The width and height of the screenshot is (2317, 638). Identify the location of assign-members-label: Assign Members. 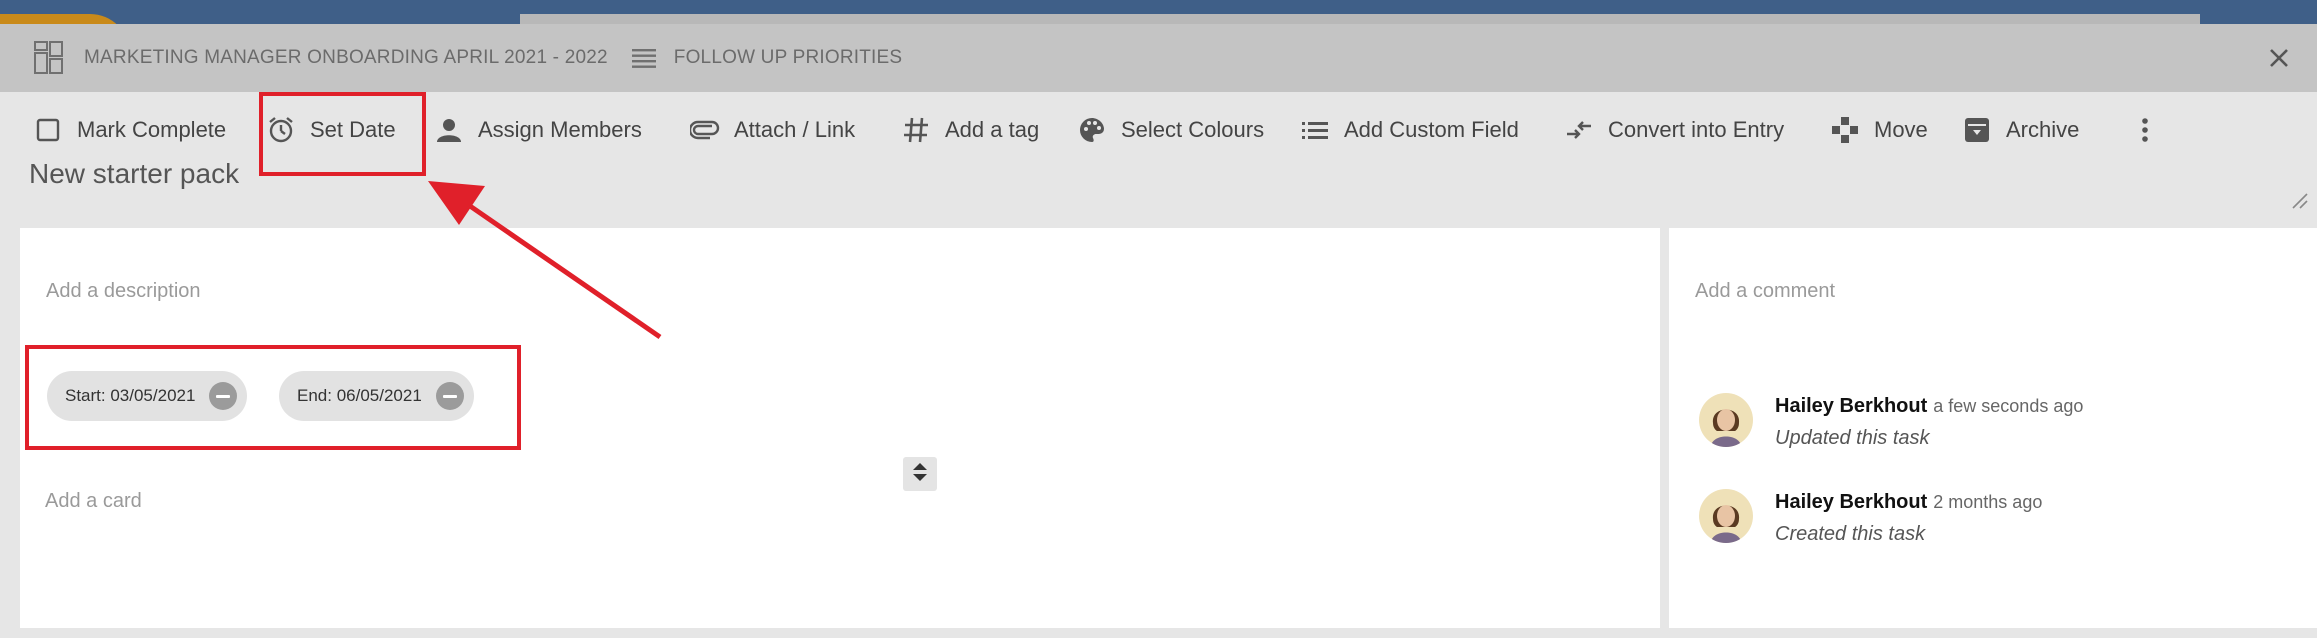
(560, 129).